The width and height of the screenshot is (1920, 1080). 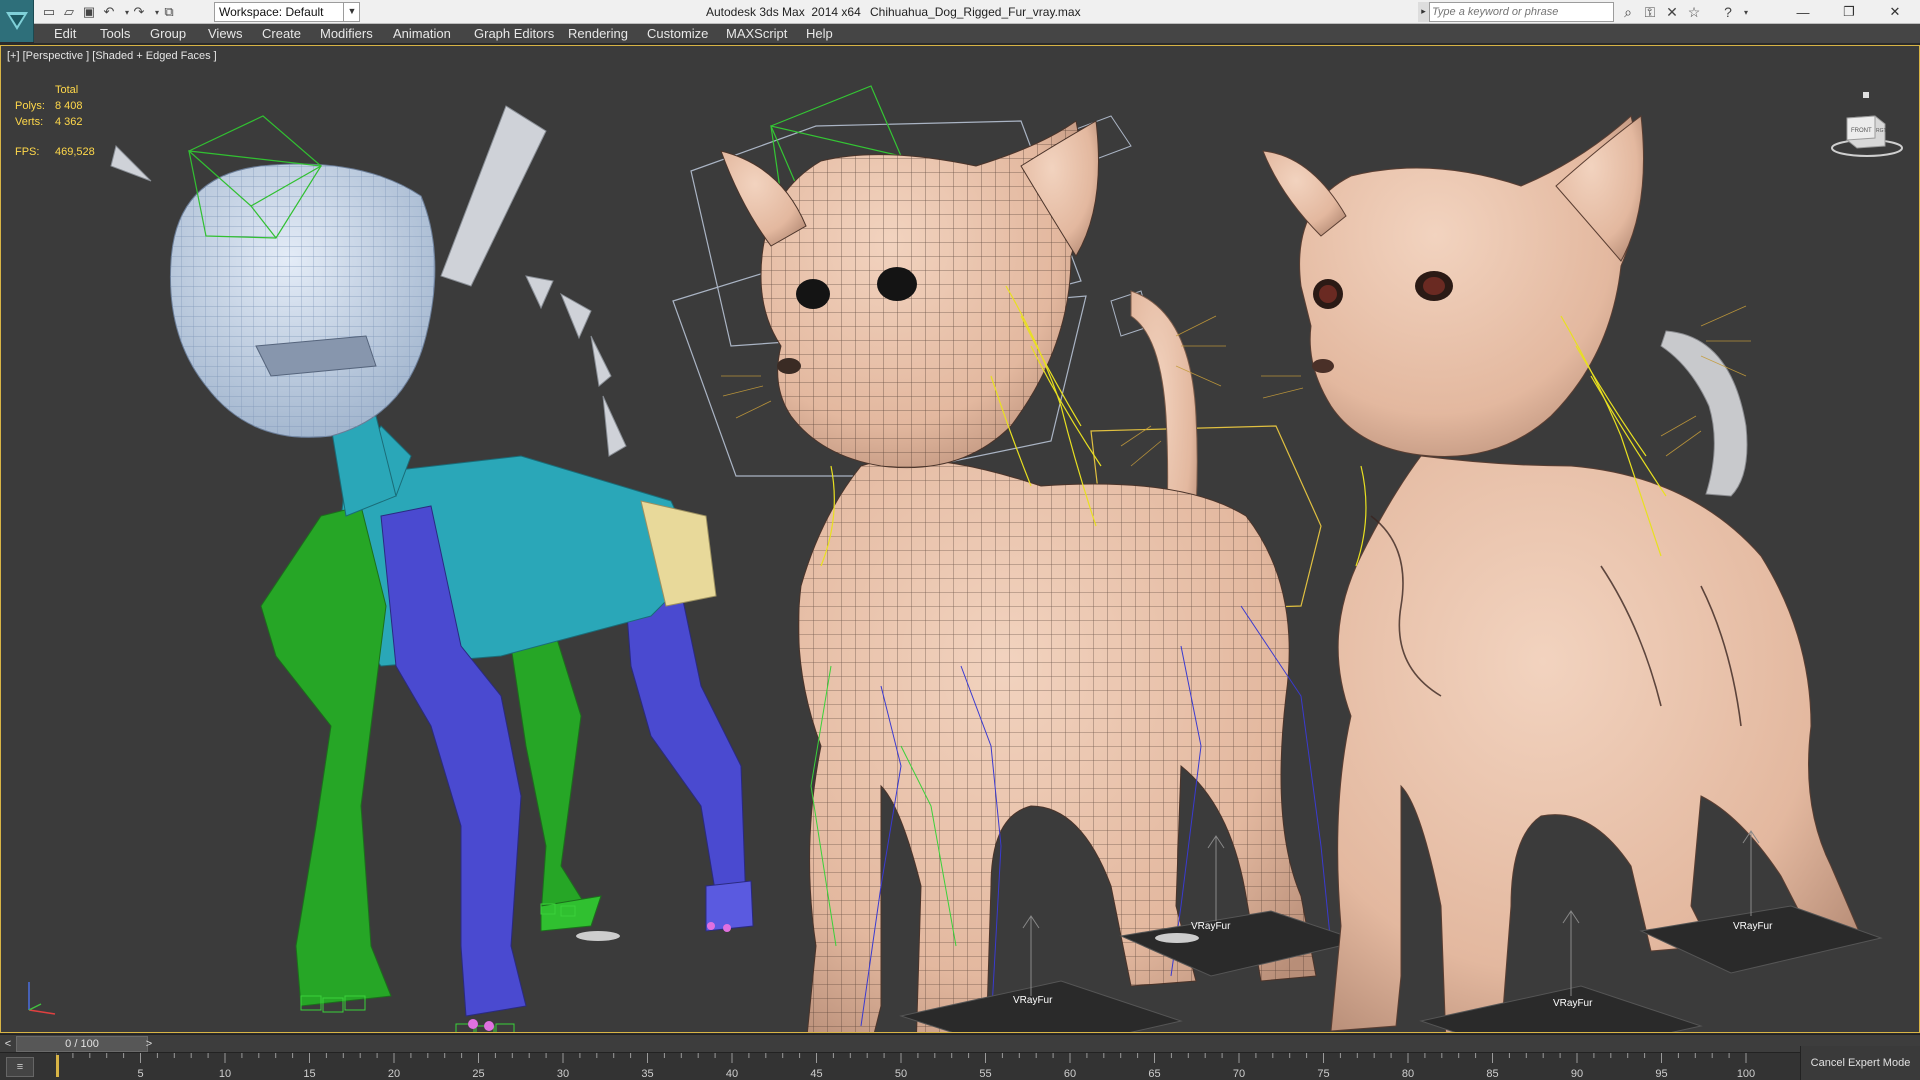 I want to click on menu-maxscript: MAXScript, so click(x=756, y=34).